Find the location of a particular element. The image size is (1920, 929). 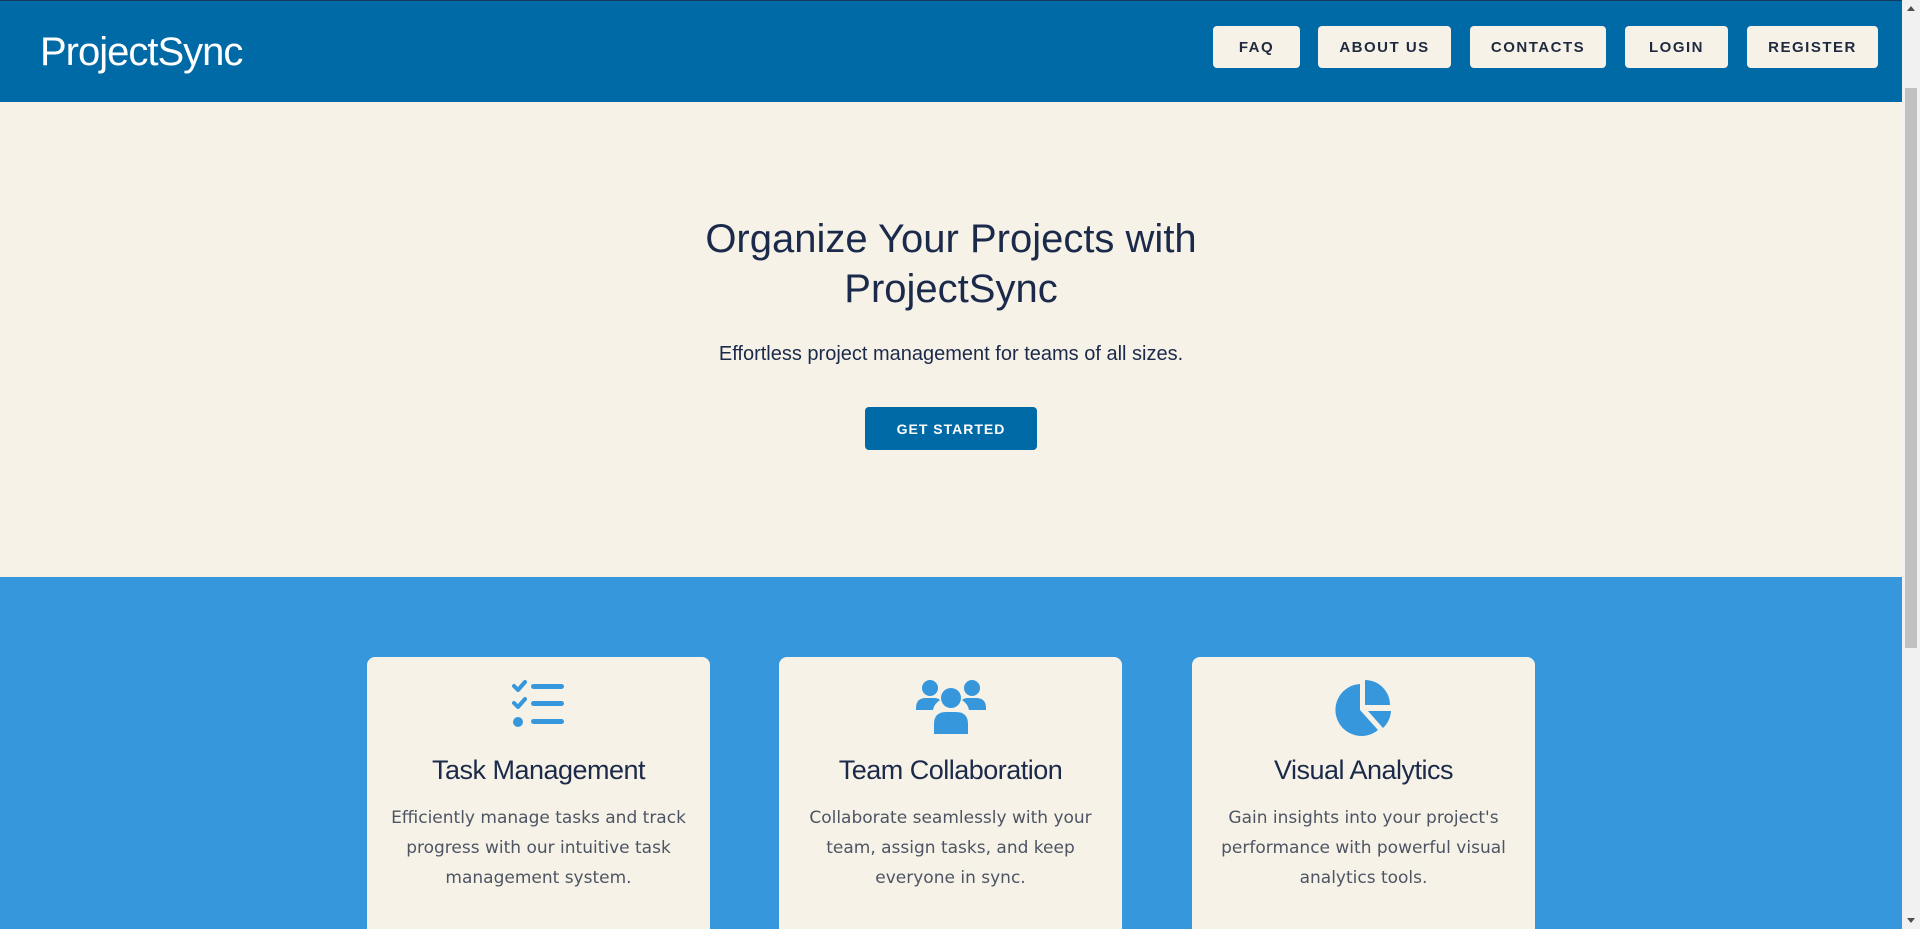

pie-chart-icon is located at coordinates (1363, 707).